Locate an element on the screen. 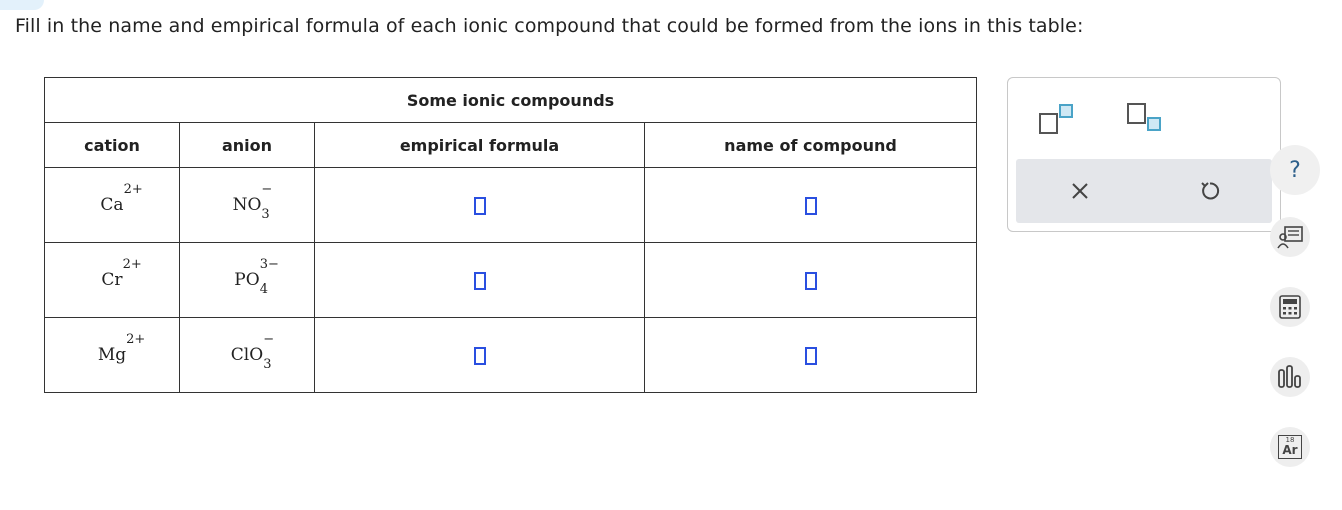 The image size is (1342, 510). anion-ion: NO 3− is located at coordinates (252, 202).